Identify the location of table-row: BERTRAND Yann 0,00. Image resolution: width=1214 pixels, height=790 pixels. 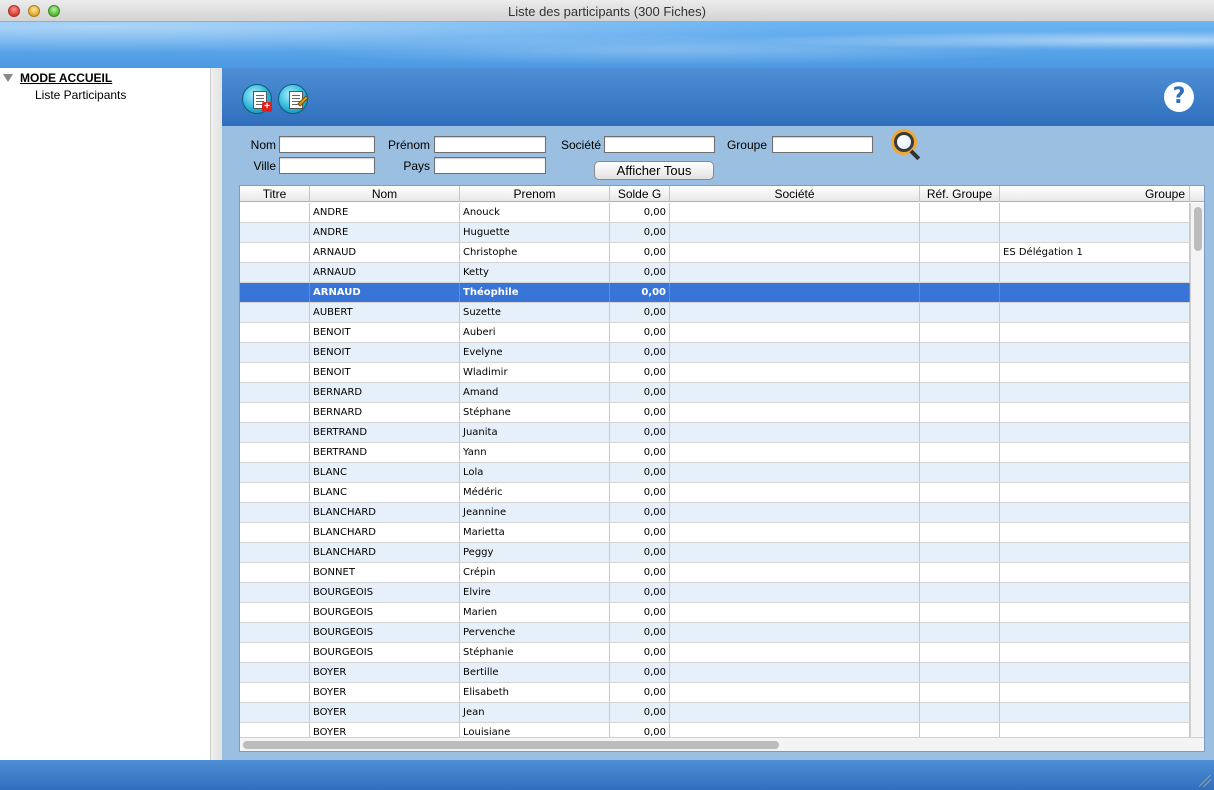
(715, 453).